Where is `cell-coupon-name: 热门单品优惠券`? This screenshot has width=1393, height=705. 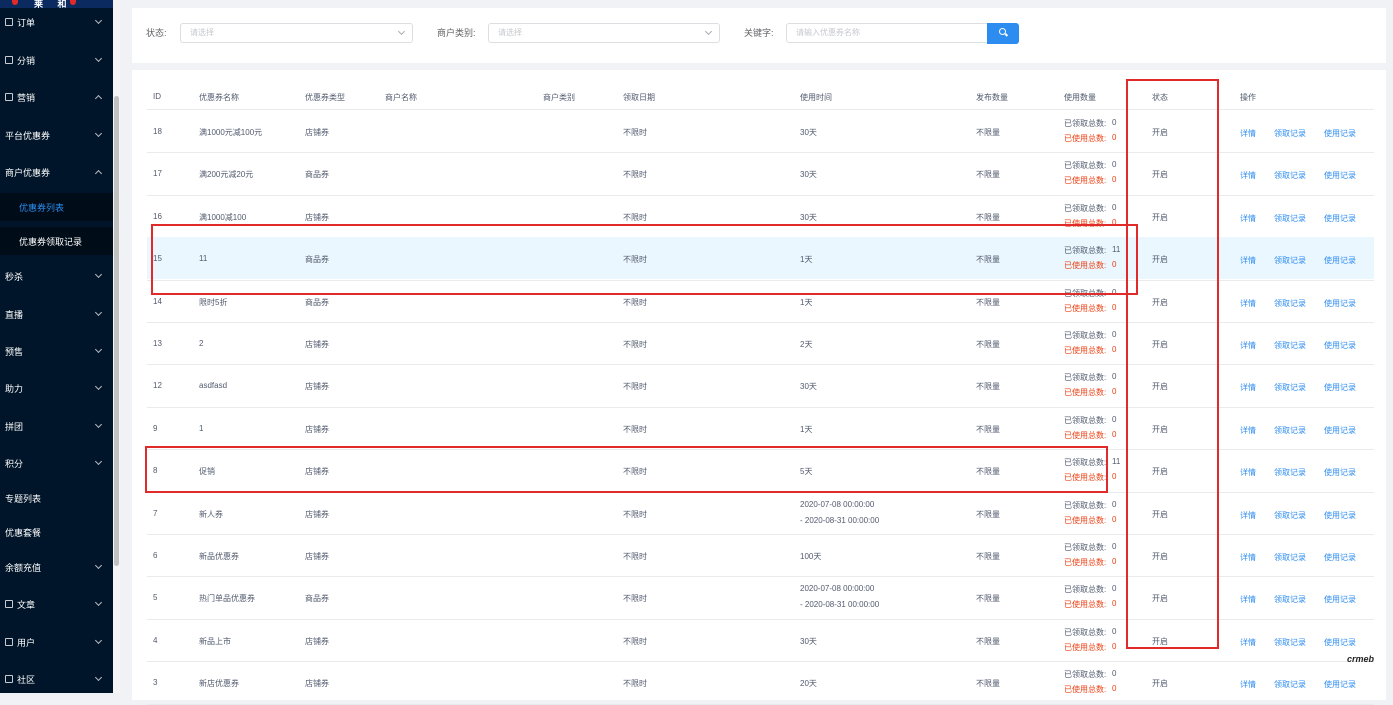 cell-coupon-name: 热门单品优惠券 is located at coordinates (227, 599).